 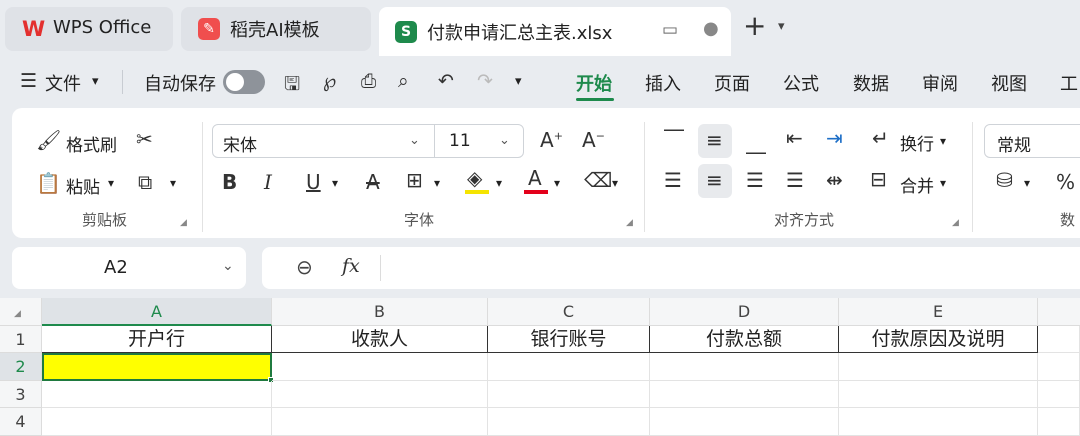 What do you see at coordinates (48, 140) in the screenshot?
I see `format-painter-icon: 🖌` at bounding box center [48, 140].